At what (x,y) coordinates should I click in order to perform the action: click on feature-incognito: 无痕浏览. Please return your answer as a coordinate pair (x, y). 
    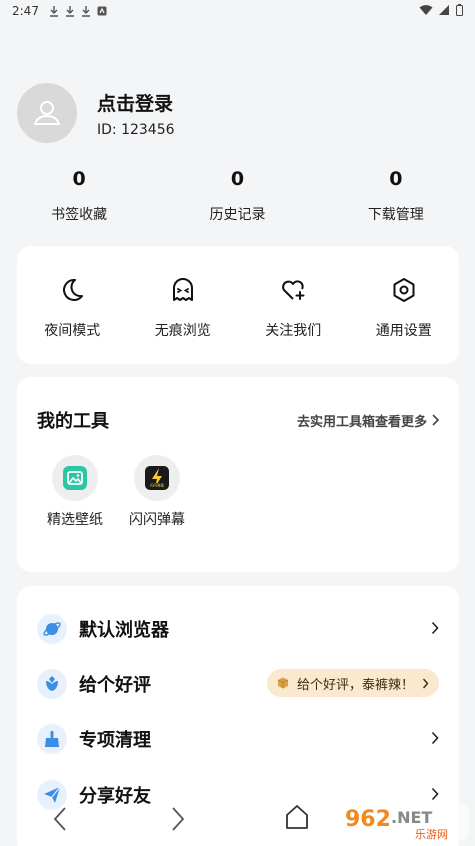
    Looking at the image, I should click on (183, 305).